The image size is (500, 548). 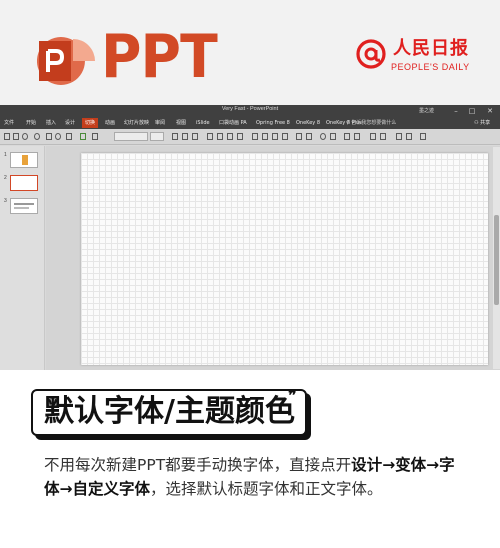 I want to click on align-left-icon, so click(x=255, y=136).